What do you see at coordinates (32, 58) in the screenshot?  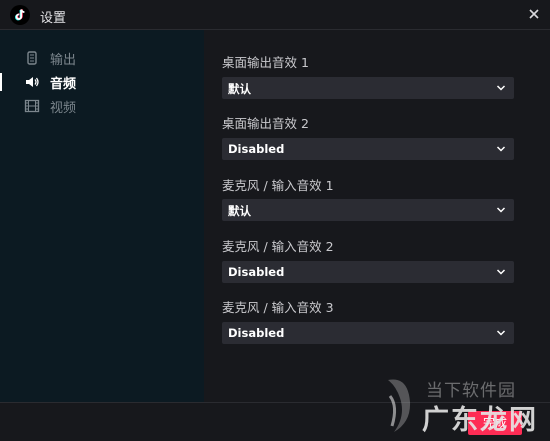 I see `output-icon` at bounding box center [32, 58].